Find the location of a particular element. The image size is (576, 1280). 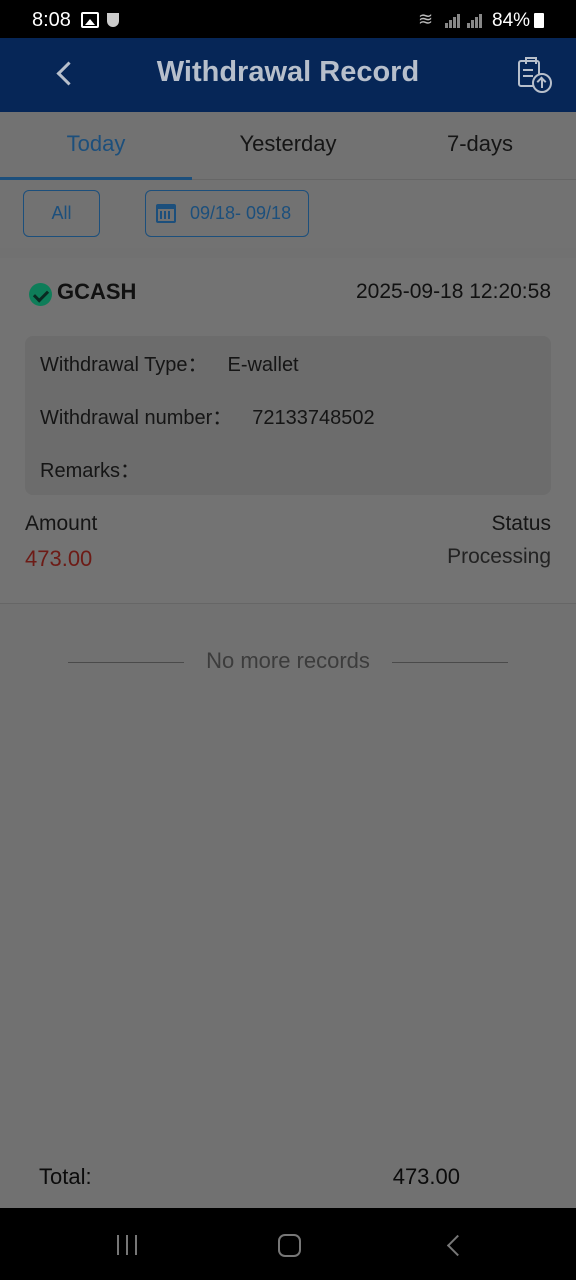

clipboard-upload-button is located at coordinates (534, 76).